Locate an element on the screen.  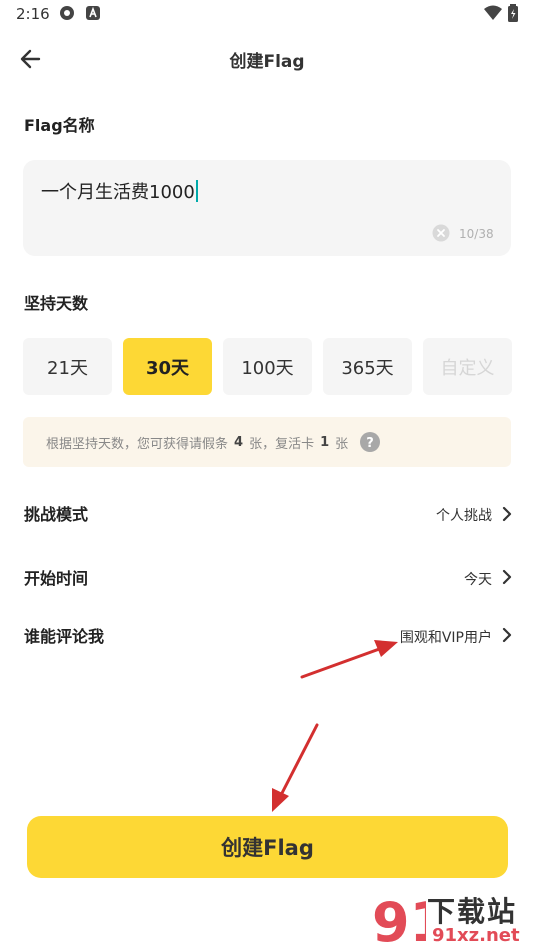
wifi-icon is located at coordinates (493, 12).